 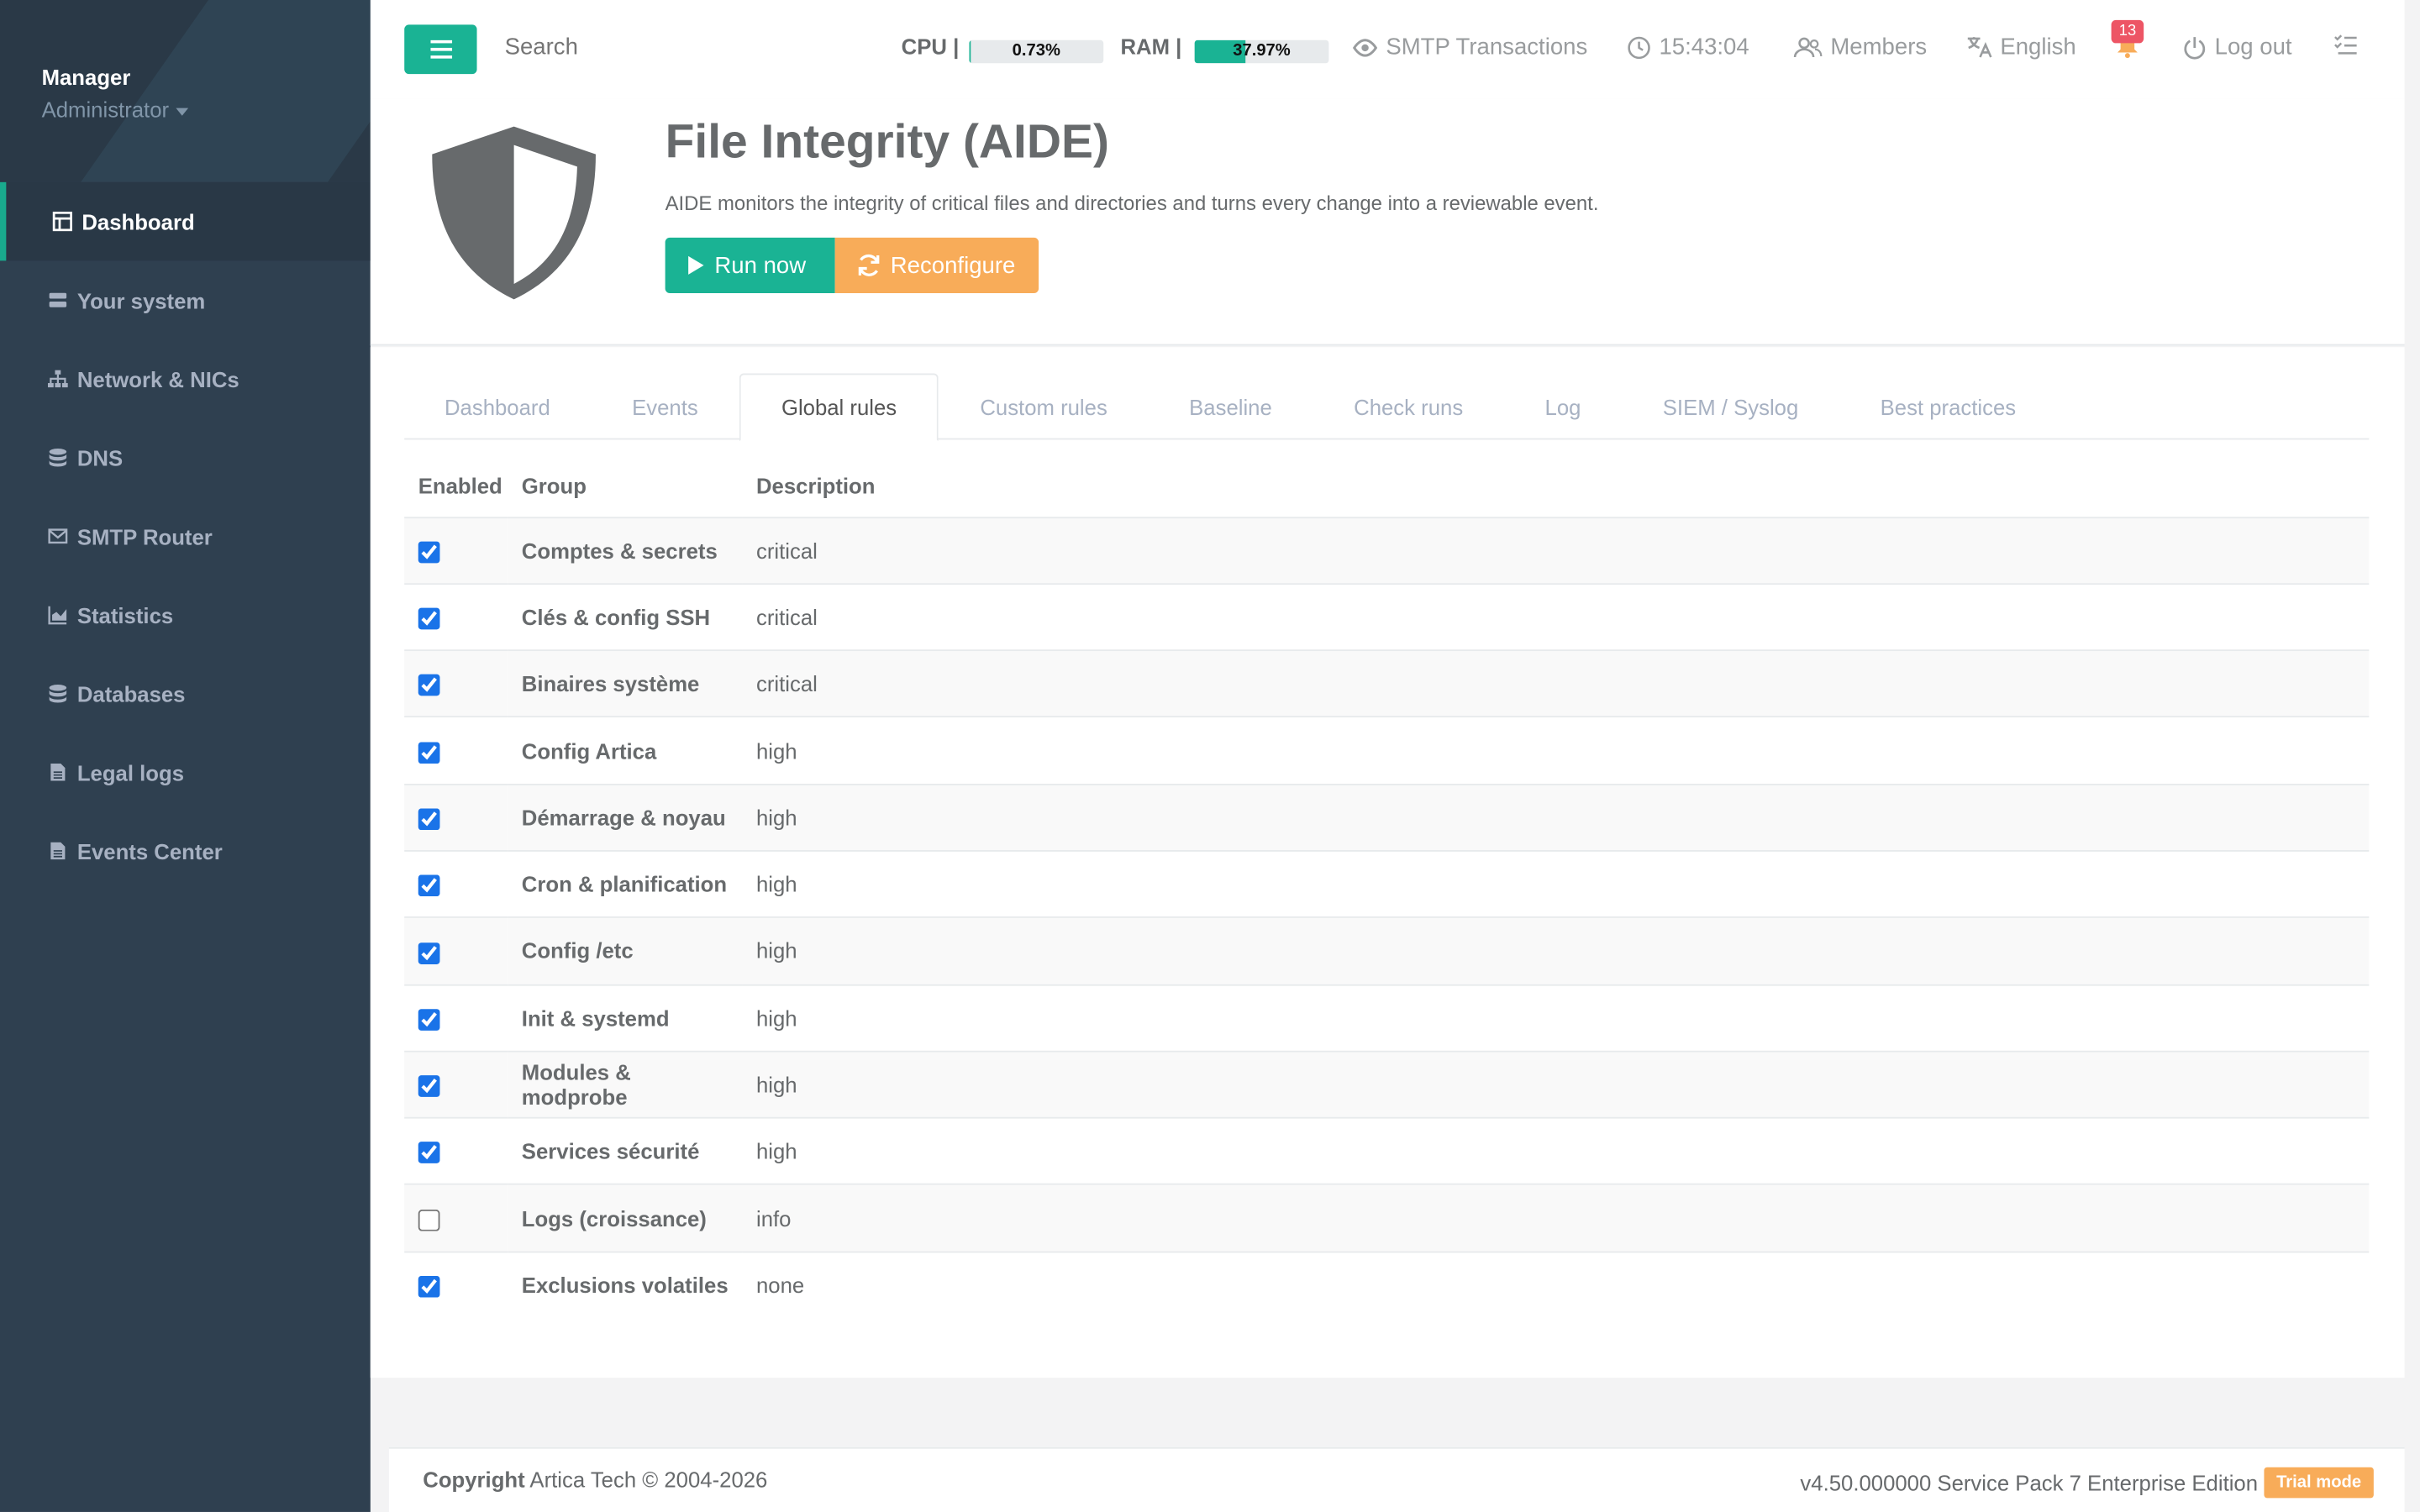 I want to click on tasks-button, so click(x=2349, y=44).